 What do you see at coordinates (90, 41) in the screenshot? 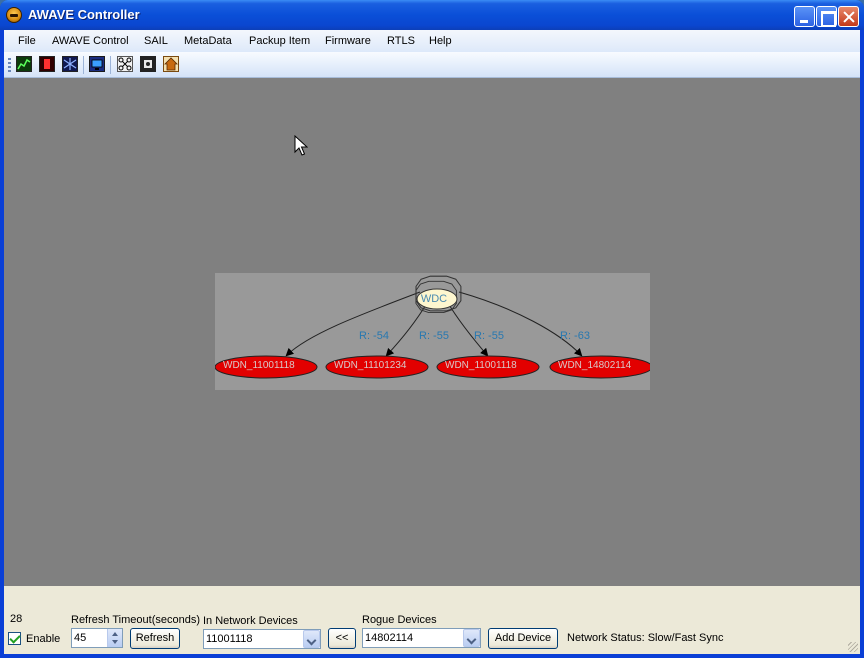
I see `menu-awave-control: AWAVE Control` at bounding box center [90, 41].